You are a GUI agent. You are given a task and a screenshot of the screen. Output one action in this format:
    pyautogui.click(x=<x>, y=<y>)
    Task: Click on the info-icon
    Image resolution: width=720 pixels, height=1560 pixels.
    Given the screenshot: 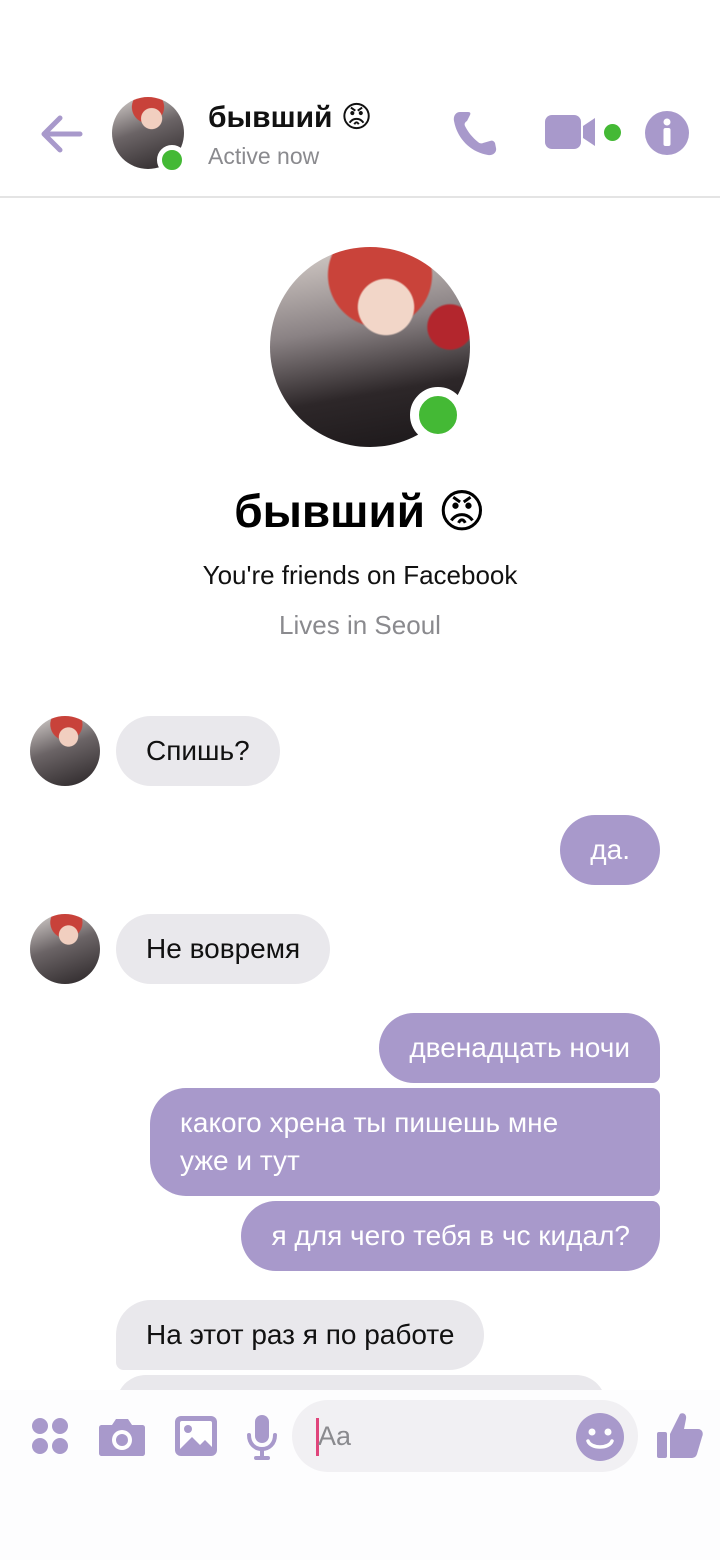 What is the action you would take?
    pyautogui.click(x=667, y=133)
    